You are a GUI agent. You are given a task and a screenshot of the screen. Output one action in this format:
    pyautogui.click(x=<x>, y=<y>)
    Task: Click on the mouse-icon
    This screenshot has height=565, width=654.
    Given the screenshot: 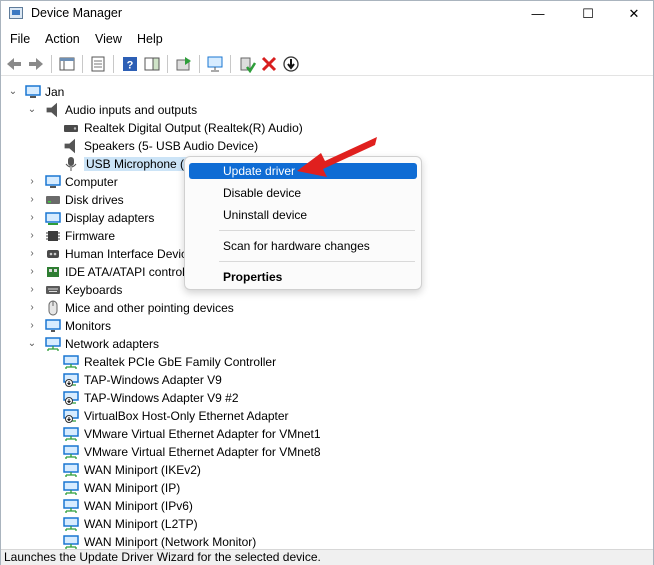 What is the action you would take?
    pyautogui.click(x=53, y=308)
    